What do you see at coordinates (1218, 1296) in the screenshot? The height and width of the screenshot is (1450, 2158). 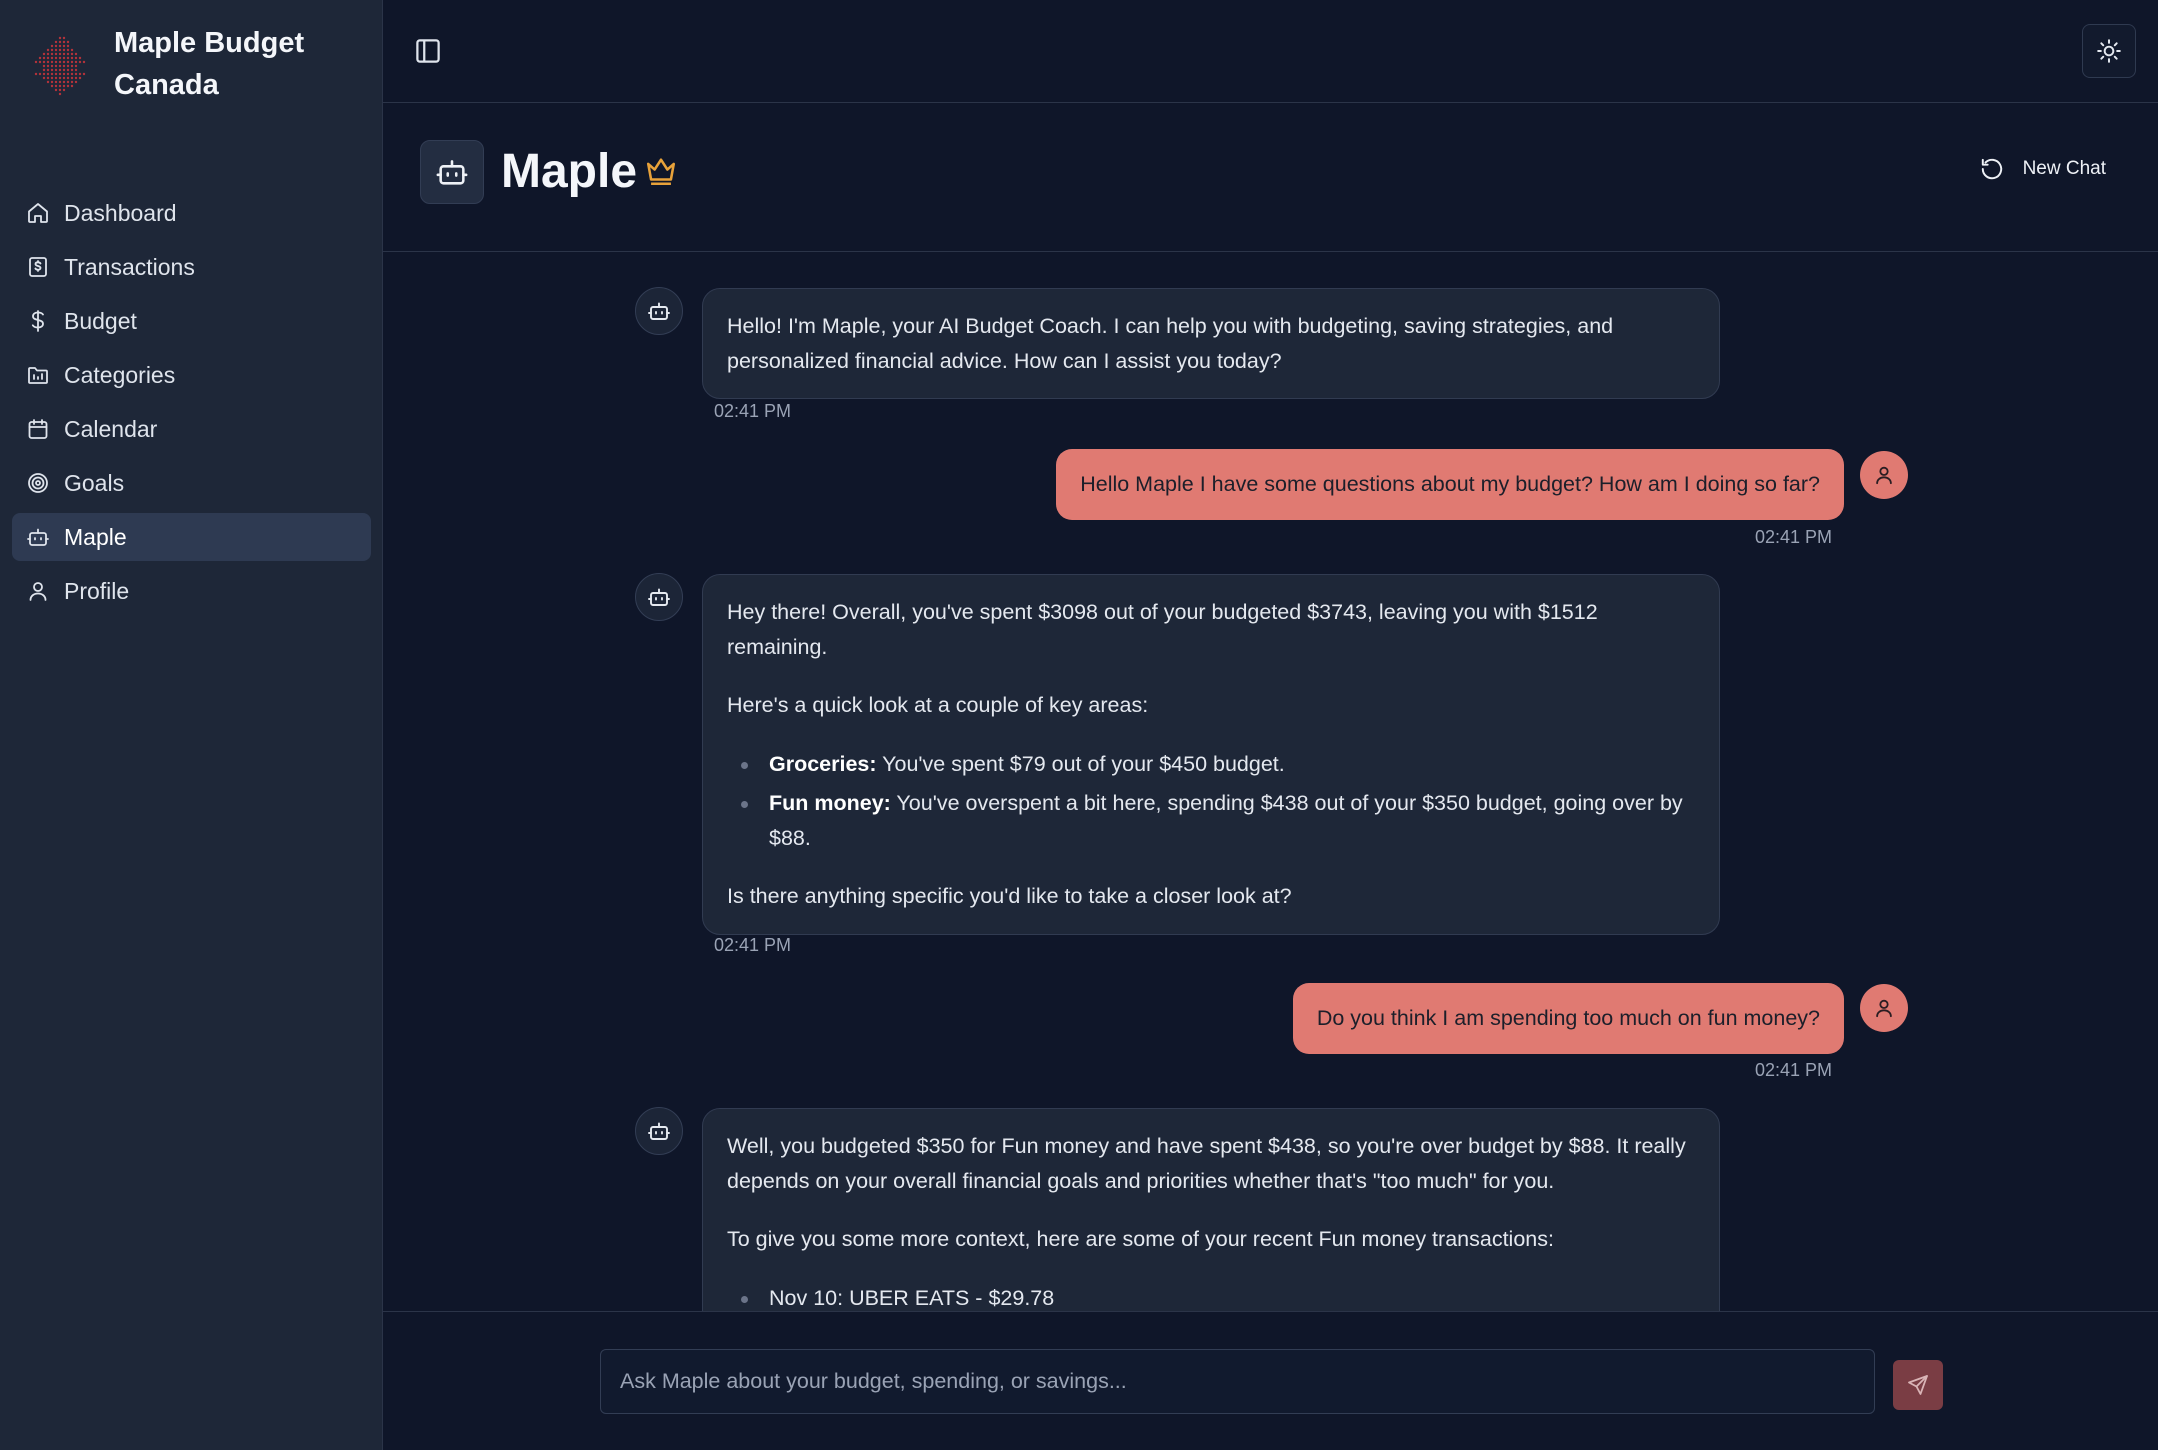 I see `list-item: Nov 10: UBER EATS - $29.78` at bounding box center [1218, 1296].